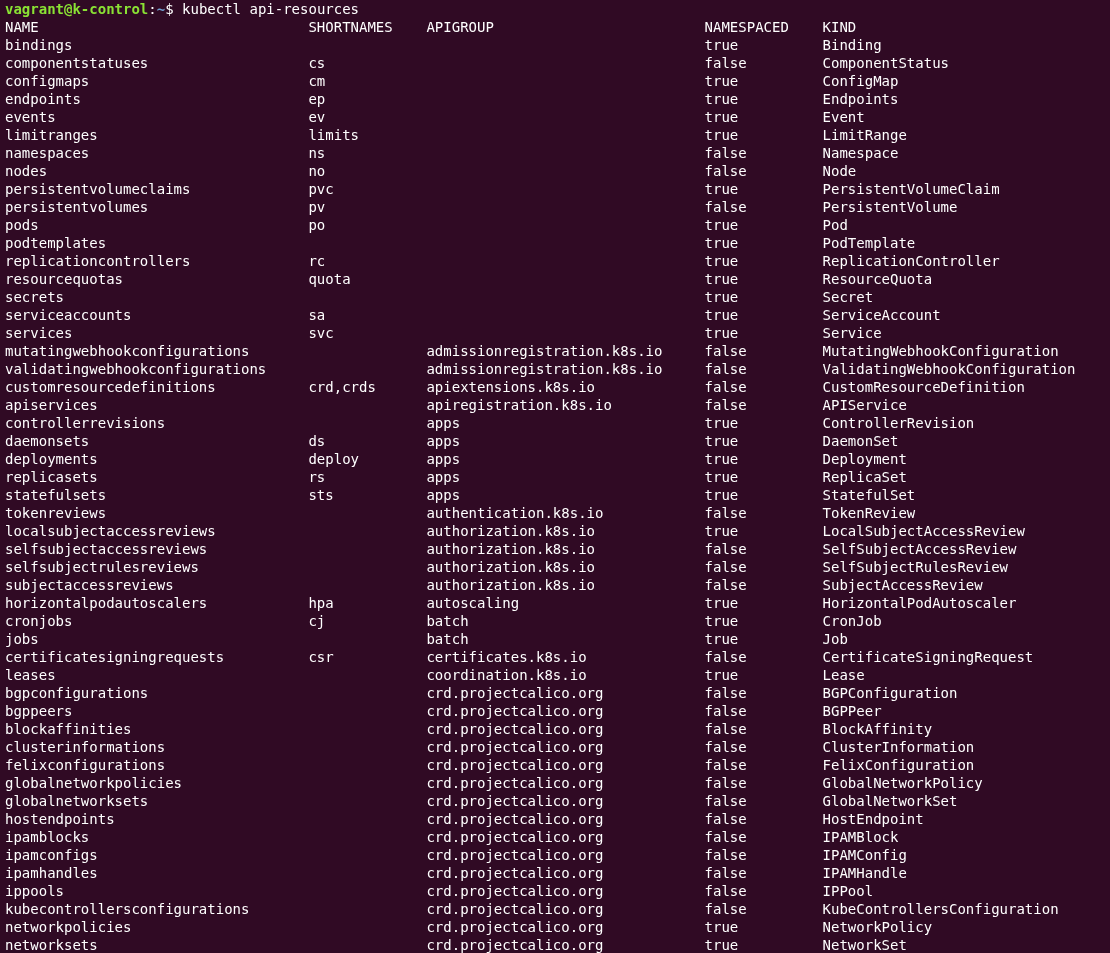  I want to click on prompt-symbol: $, so click(169, 9).